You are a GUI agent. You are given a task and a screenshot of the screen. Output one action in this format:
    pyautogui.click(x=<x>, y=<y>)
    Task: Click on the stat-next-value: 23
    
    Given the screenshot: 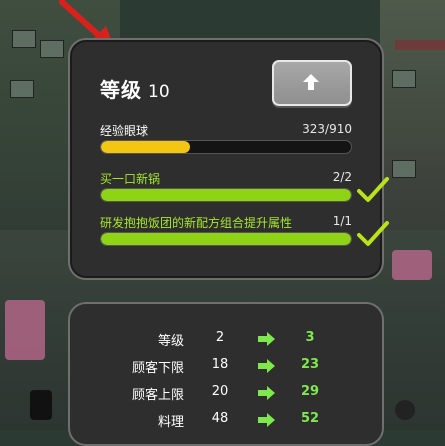 What is the action you would take?
    pyautogui.click(x=310, y=364)
    